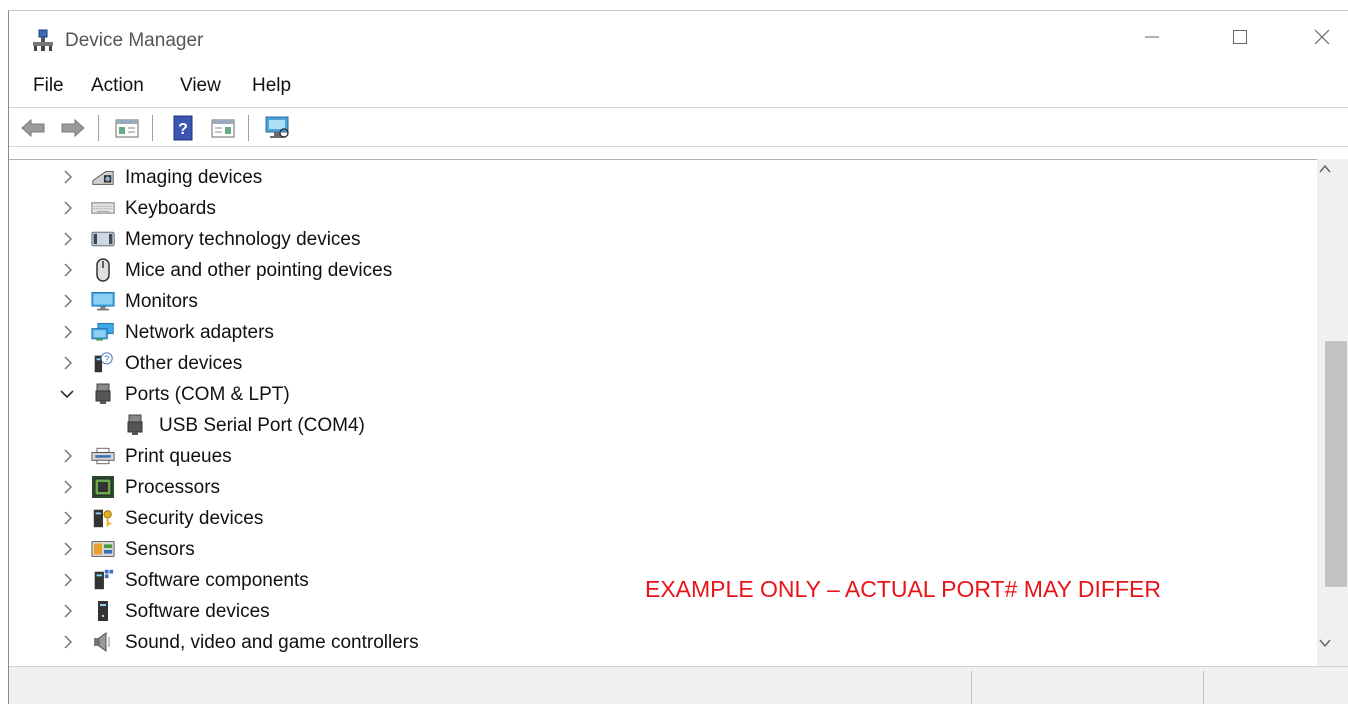  Describe the element at coordinates (103, 332) in the screenshot. I see `network-adapter-icon` at that location.